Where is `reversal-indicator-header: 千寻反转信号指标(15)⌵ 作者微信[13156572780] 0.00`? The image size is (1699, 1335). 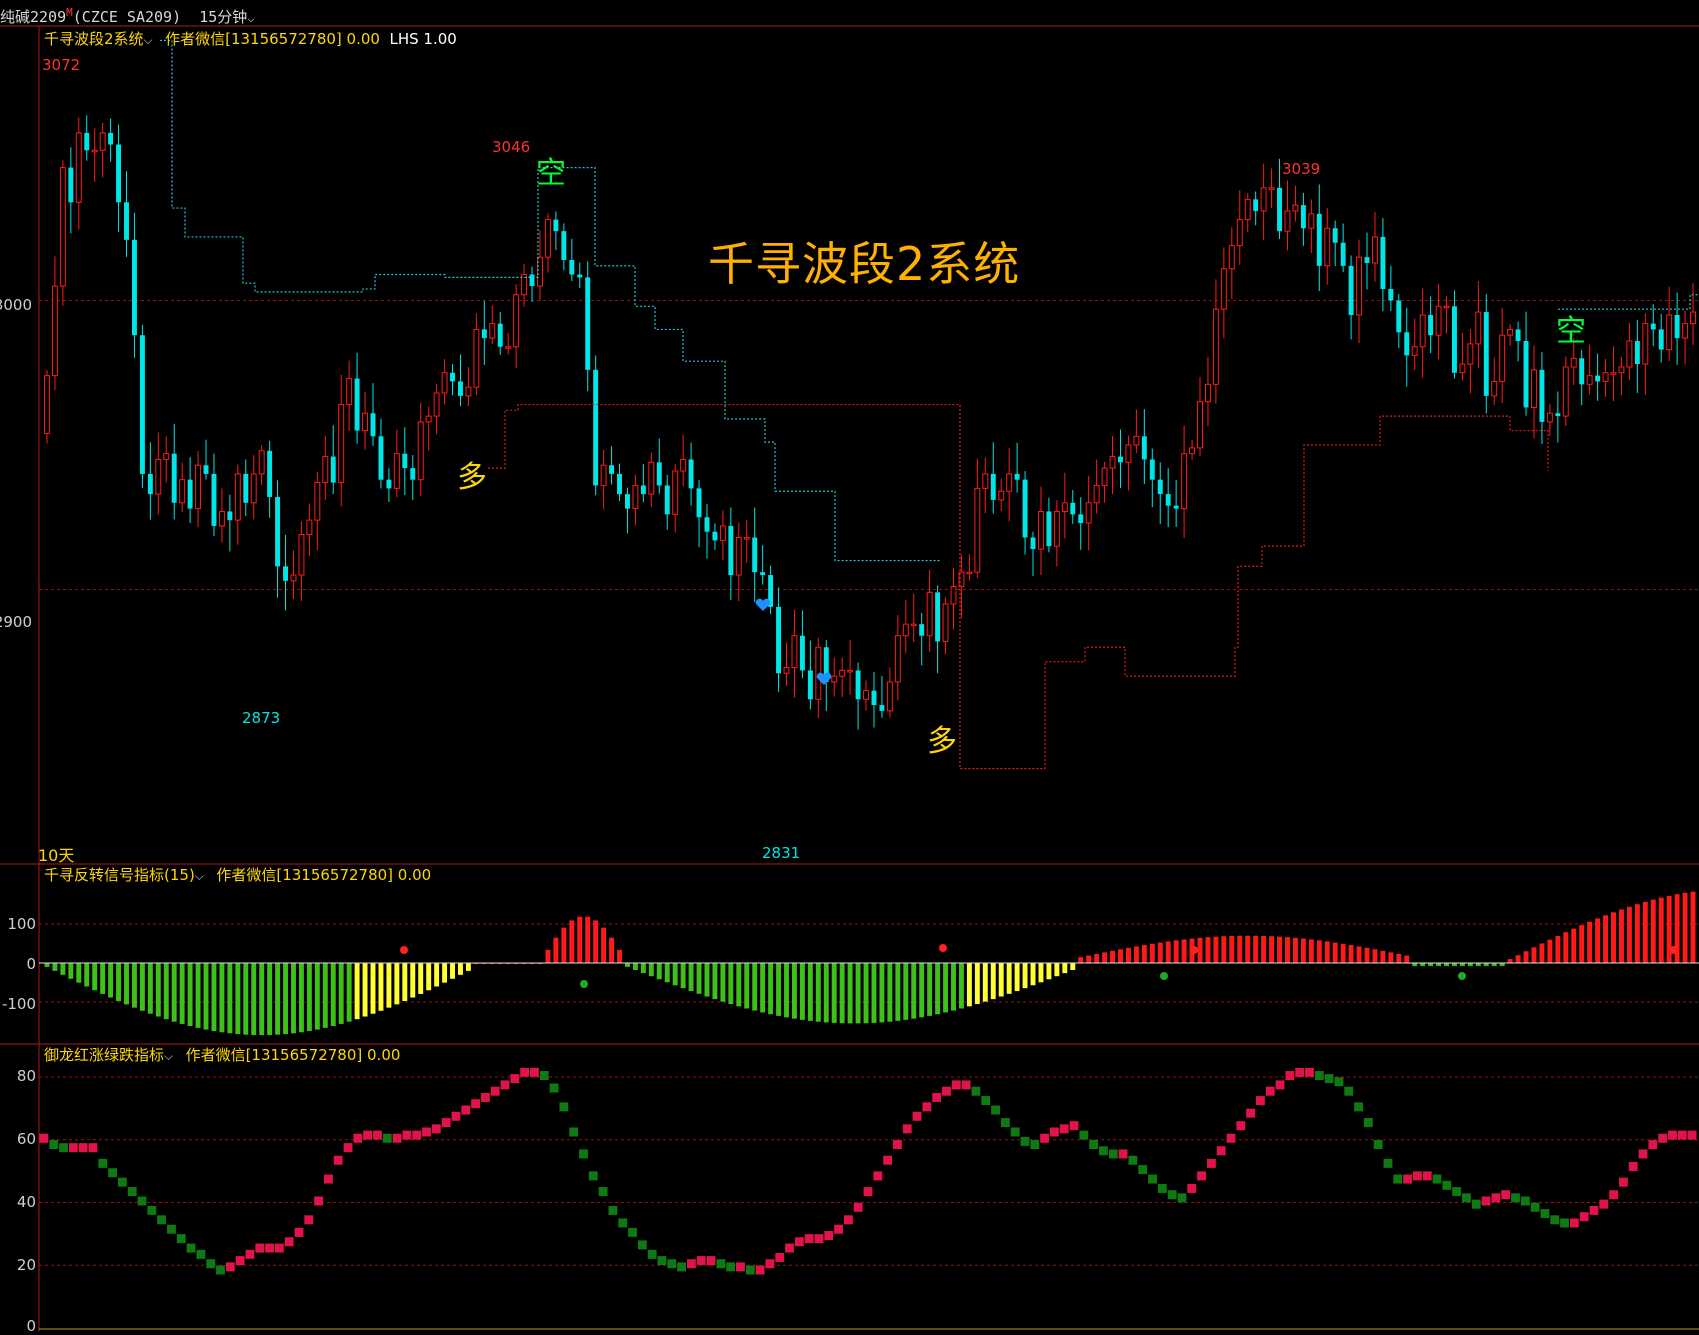 reversal-indicator-header: 千寻反转信号指标(15)⌵ 作者微信[13156572780] 0.00 is located at coordinates (237, 875).